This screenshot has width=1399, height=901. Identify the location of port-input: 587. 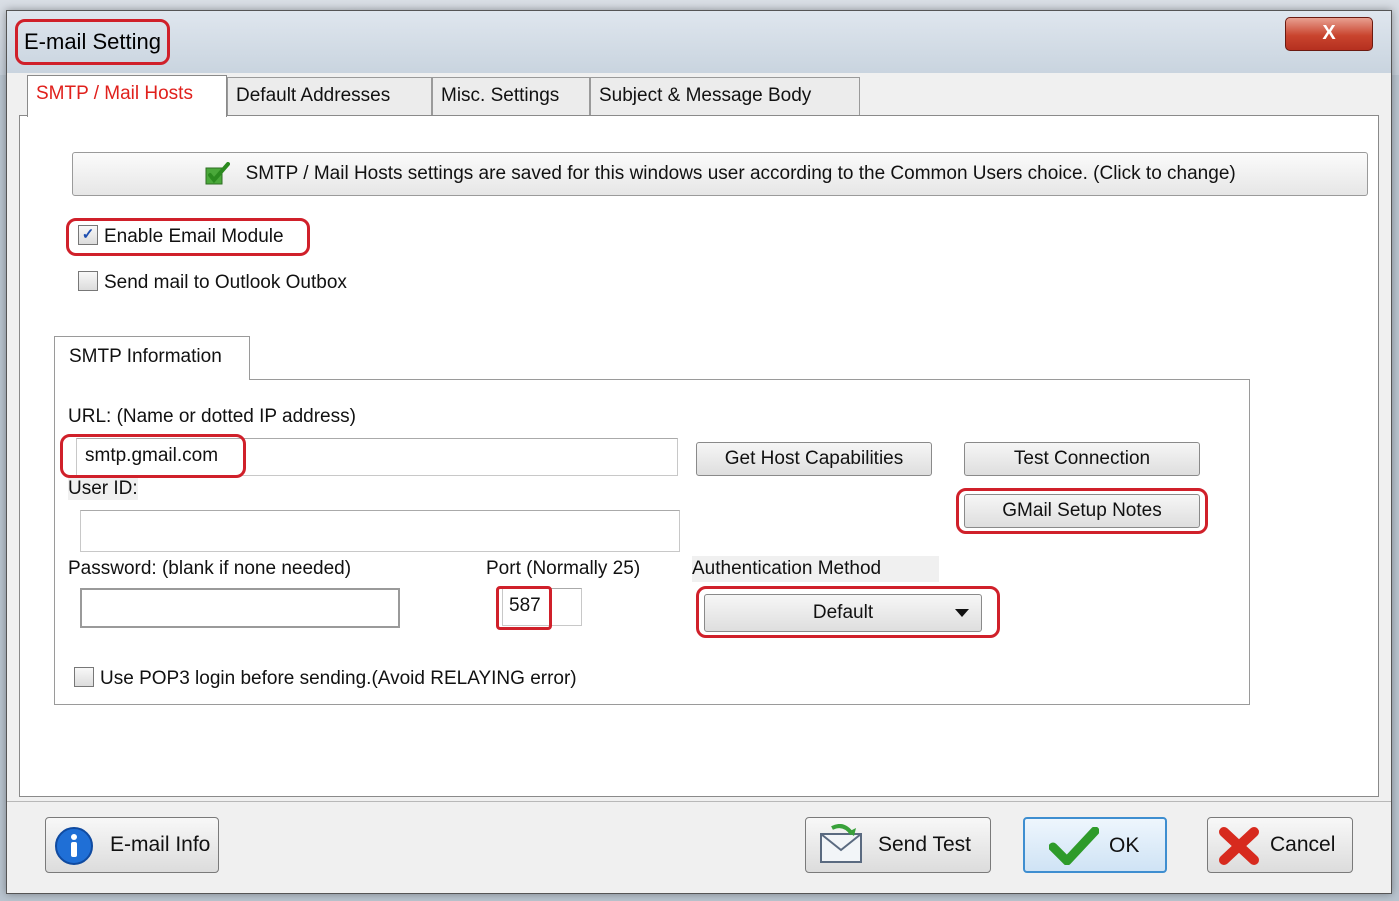
(542, 607).